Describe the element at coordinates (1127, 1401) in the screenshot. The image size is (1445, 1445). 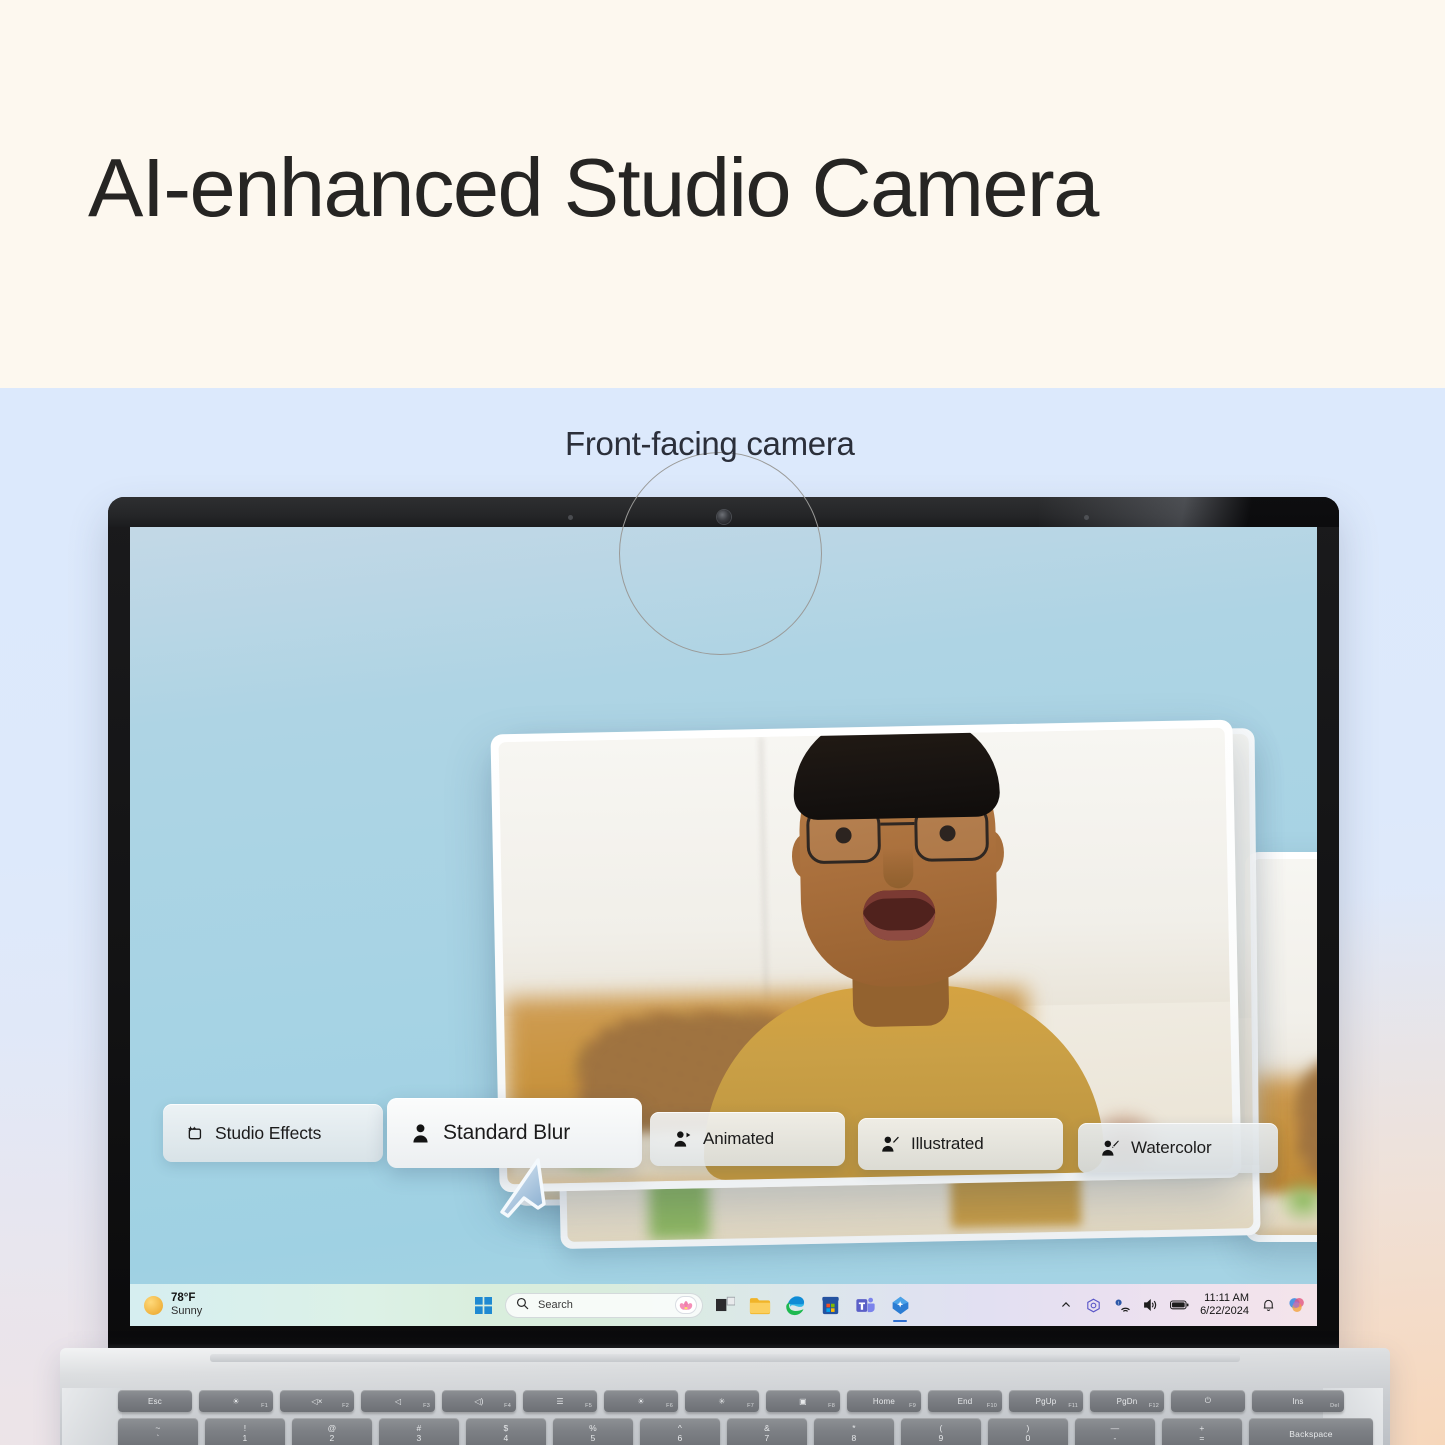
I see `key-pgdn: PgDn F12` at that location.